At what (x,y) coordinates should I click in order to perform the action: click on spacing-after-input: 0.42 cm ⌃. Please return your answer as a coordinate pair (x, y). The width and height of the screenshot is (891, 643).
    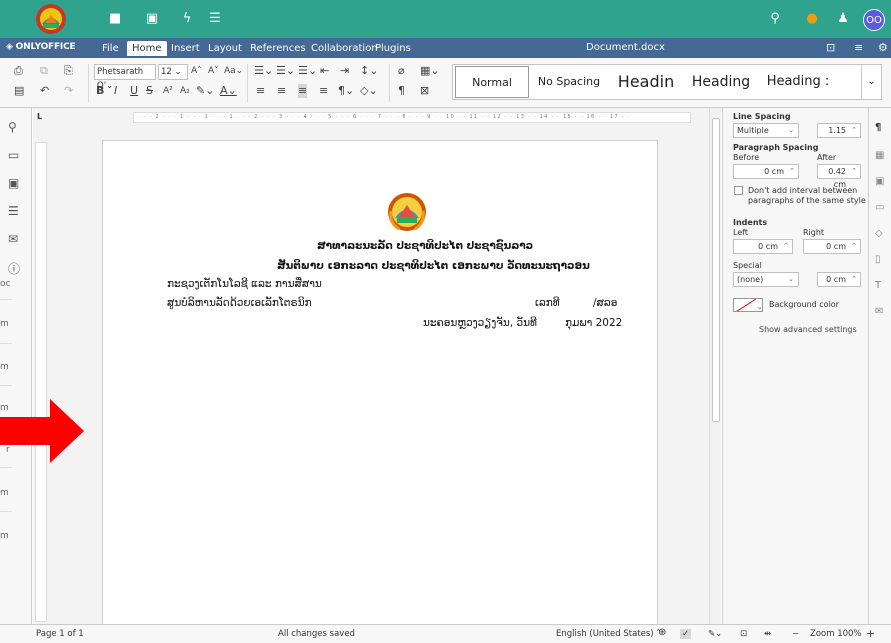
    Looking at the image, I should click on (839, 176).